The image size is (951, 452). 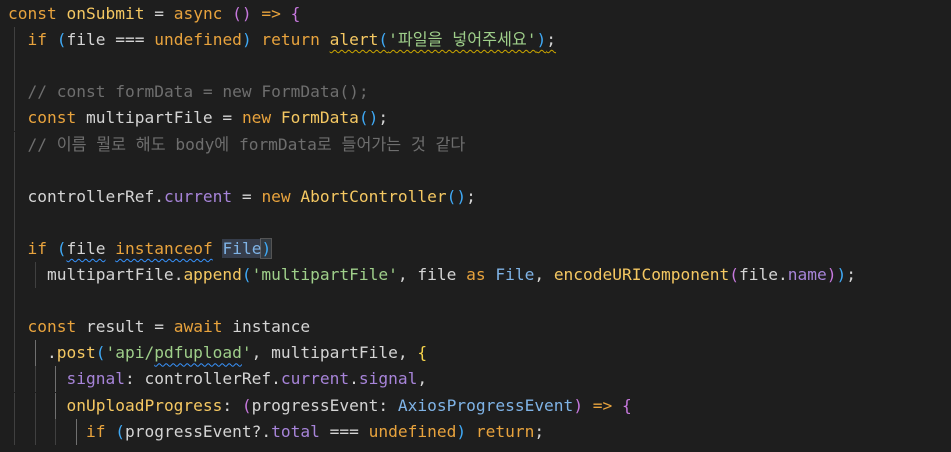 I want to click on code-token: (), so click(x=368, y=118).